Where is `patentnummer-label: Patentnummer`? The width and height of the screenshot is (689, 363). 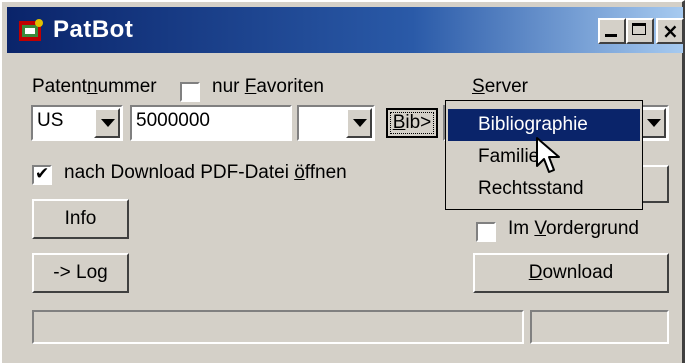
patentnummer-label: Patentnummer is located at coordinates (94, 86).